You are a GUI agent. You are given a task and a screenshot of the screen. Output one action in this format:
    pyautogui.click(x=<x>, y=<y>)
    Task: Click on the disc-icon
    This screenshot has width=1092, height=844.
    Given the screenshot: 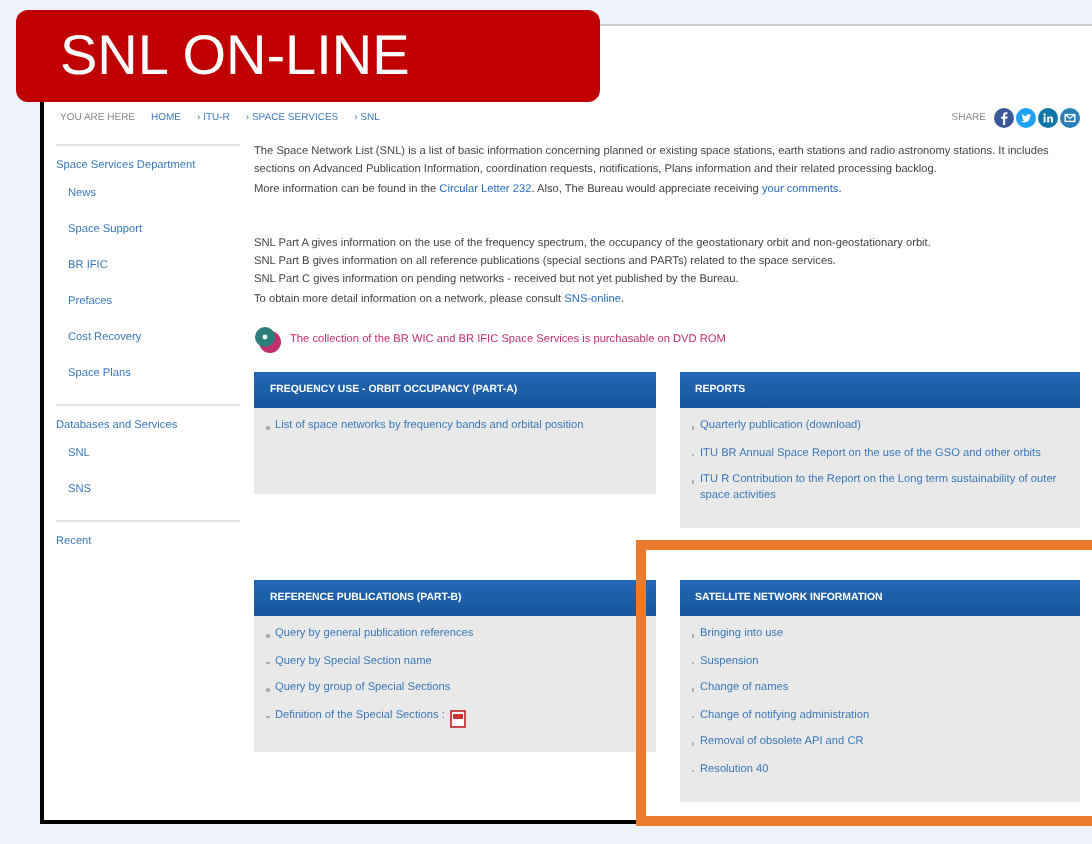 What is the action you would take?
    pyautogui.click(x=268, y=340)
    